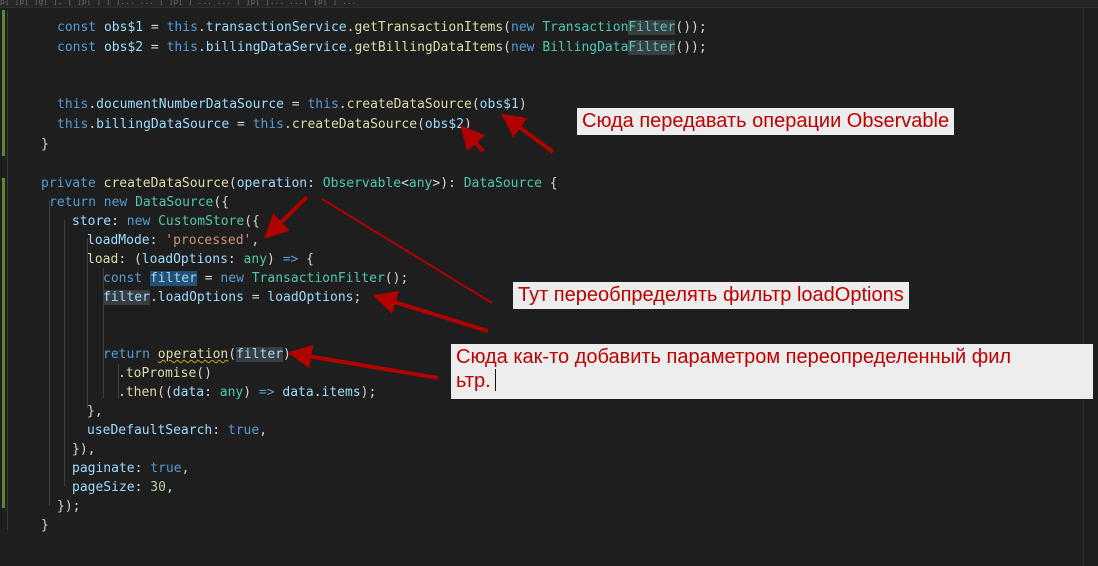  Describe the element at coordinates (711, 295) in the screenshot. I see `annotation-filter: Тут переобпределять фильтр loadOptions` at that location.